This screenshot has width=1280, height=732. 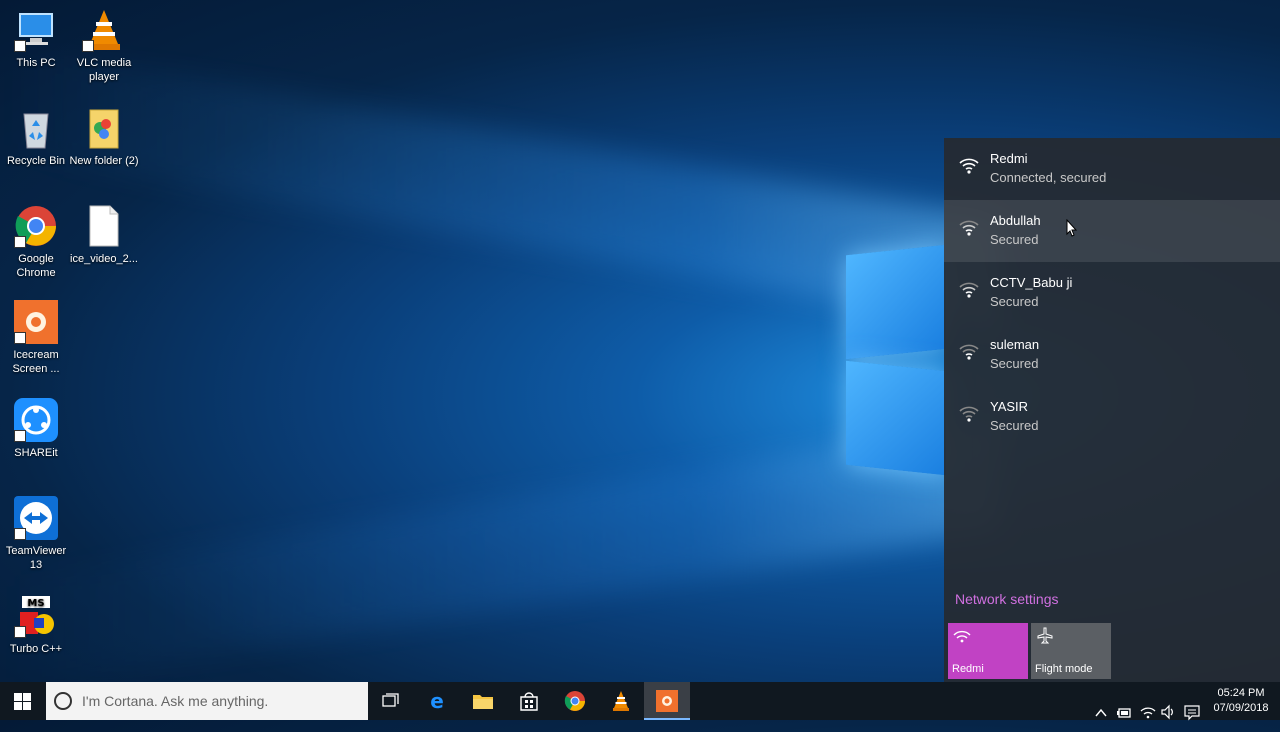 I want to click on clock-time: 05:24 PM, so click(x=1241, y=693).